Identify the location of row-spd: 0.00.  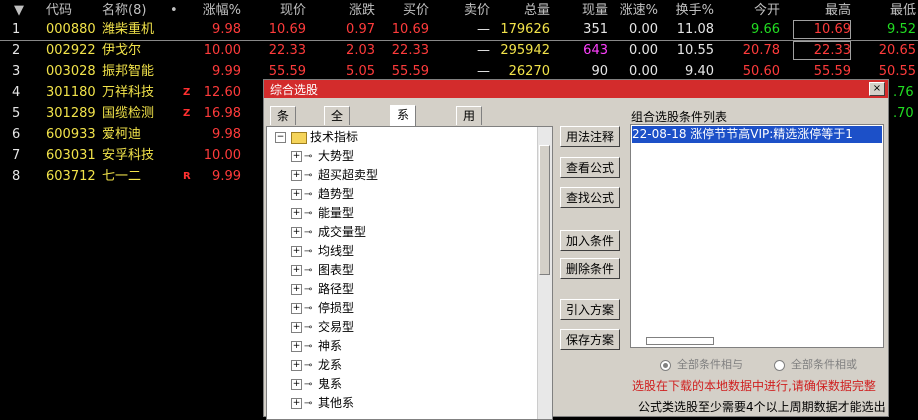
(643, 29).